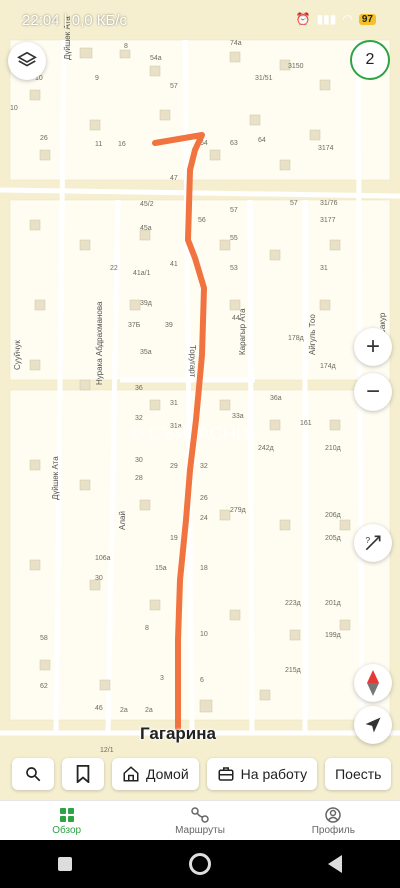 This screenshot has width=400, height=888. Describe the element at coordinates (33, 774) in the screenshot. I see `search-button` at that location.